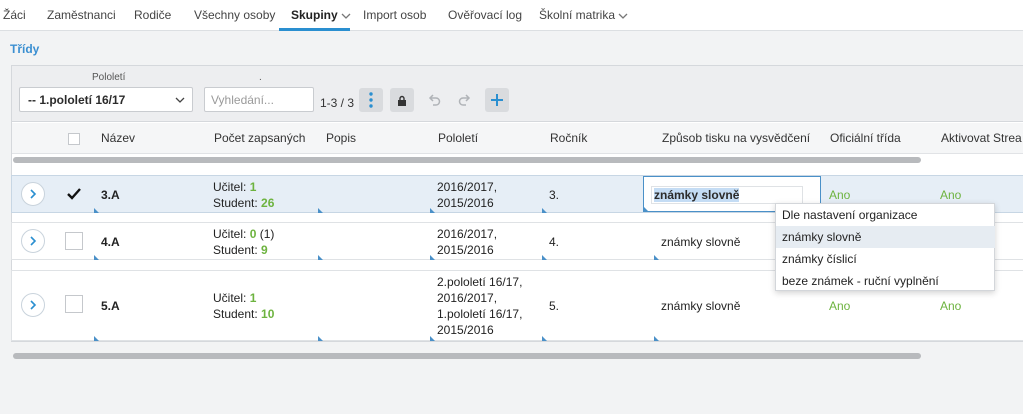 The width and height of the screenshot is (1023, 414). I want to click on semester-list: 2016/2017, 2015/2016, so click(467, 242).